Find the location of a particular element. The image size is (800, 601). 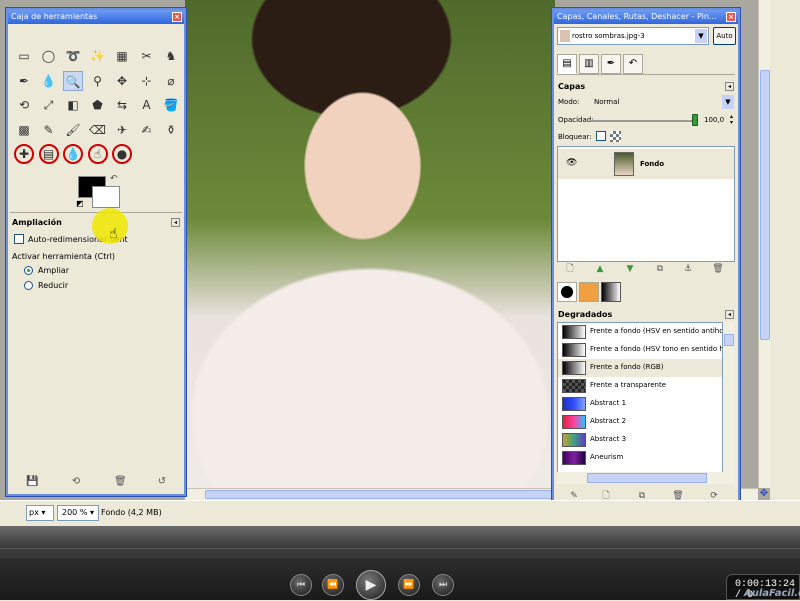

auto-button: Auto is located at coordinates (724, 36).